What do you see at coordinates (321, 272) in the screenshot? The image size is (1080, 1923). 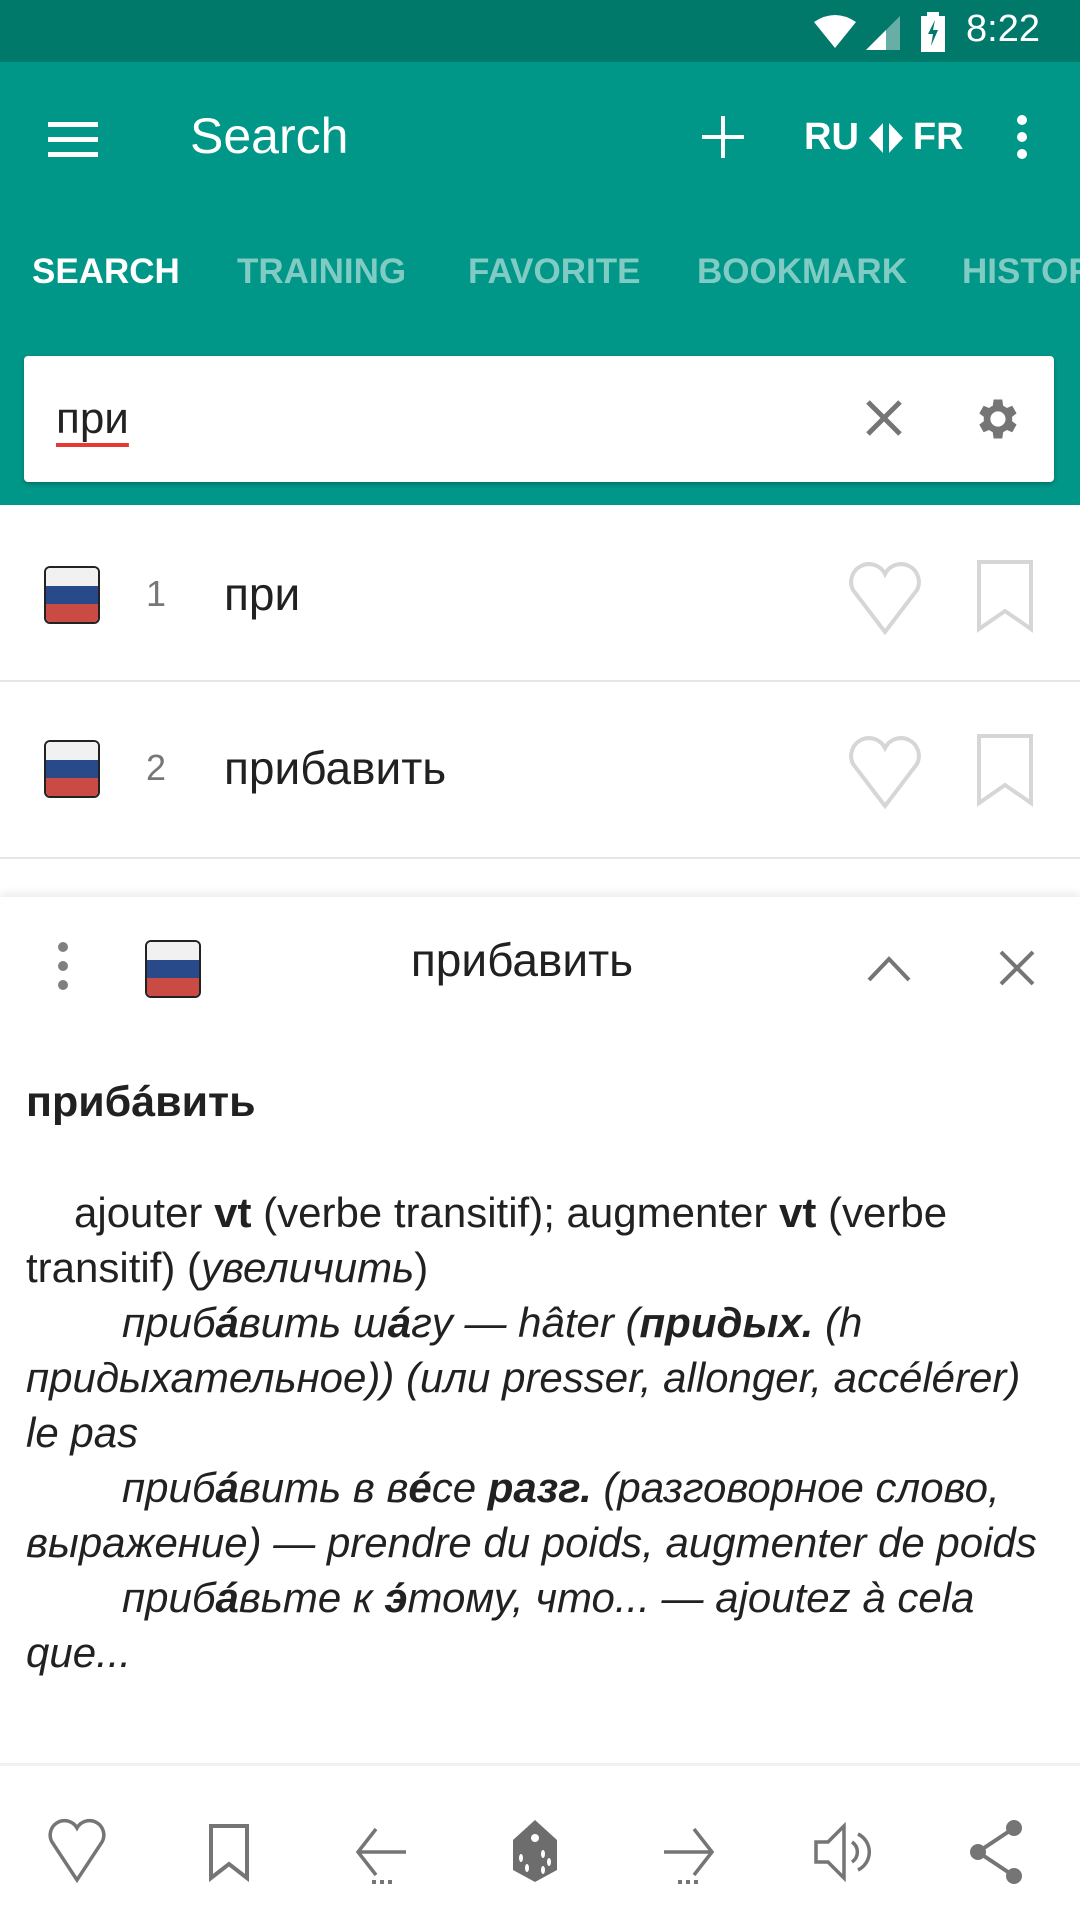 I see `tab-training: TRAINING` at bounding box center [321, 272].